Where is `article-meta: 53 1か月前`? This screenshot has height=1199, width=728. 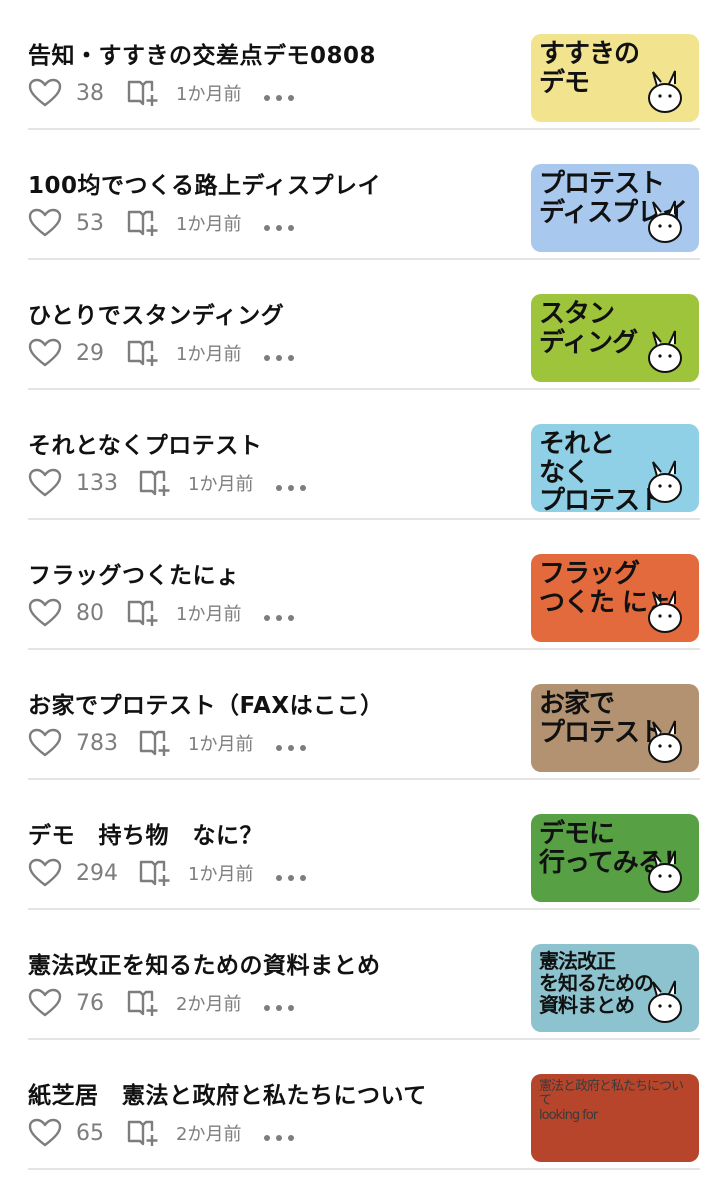
article-meta: 53 1か月前 is located at coordinates (161, 223).